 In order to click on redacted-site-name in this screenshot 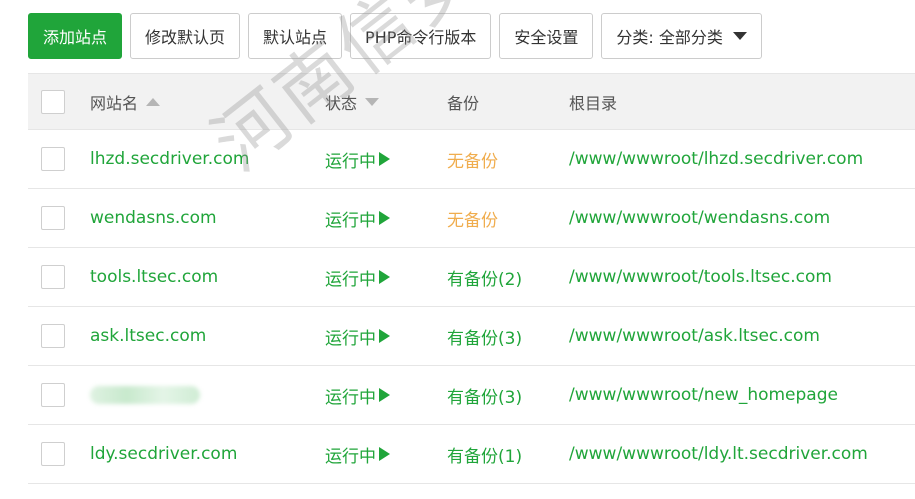, I will do `click(145, 395)`.